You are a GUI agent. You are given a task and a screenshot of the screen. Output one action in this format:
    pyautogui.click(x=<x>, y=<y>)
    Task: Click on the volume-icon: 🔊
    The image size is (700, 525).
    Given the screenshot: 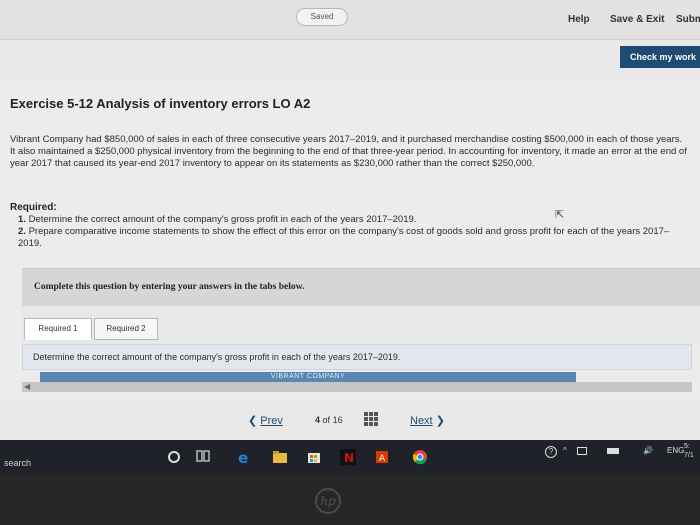 What is the action you would take?
    pyautogui.click(x=648, y=450)
    